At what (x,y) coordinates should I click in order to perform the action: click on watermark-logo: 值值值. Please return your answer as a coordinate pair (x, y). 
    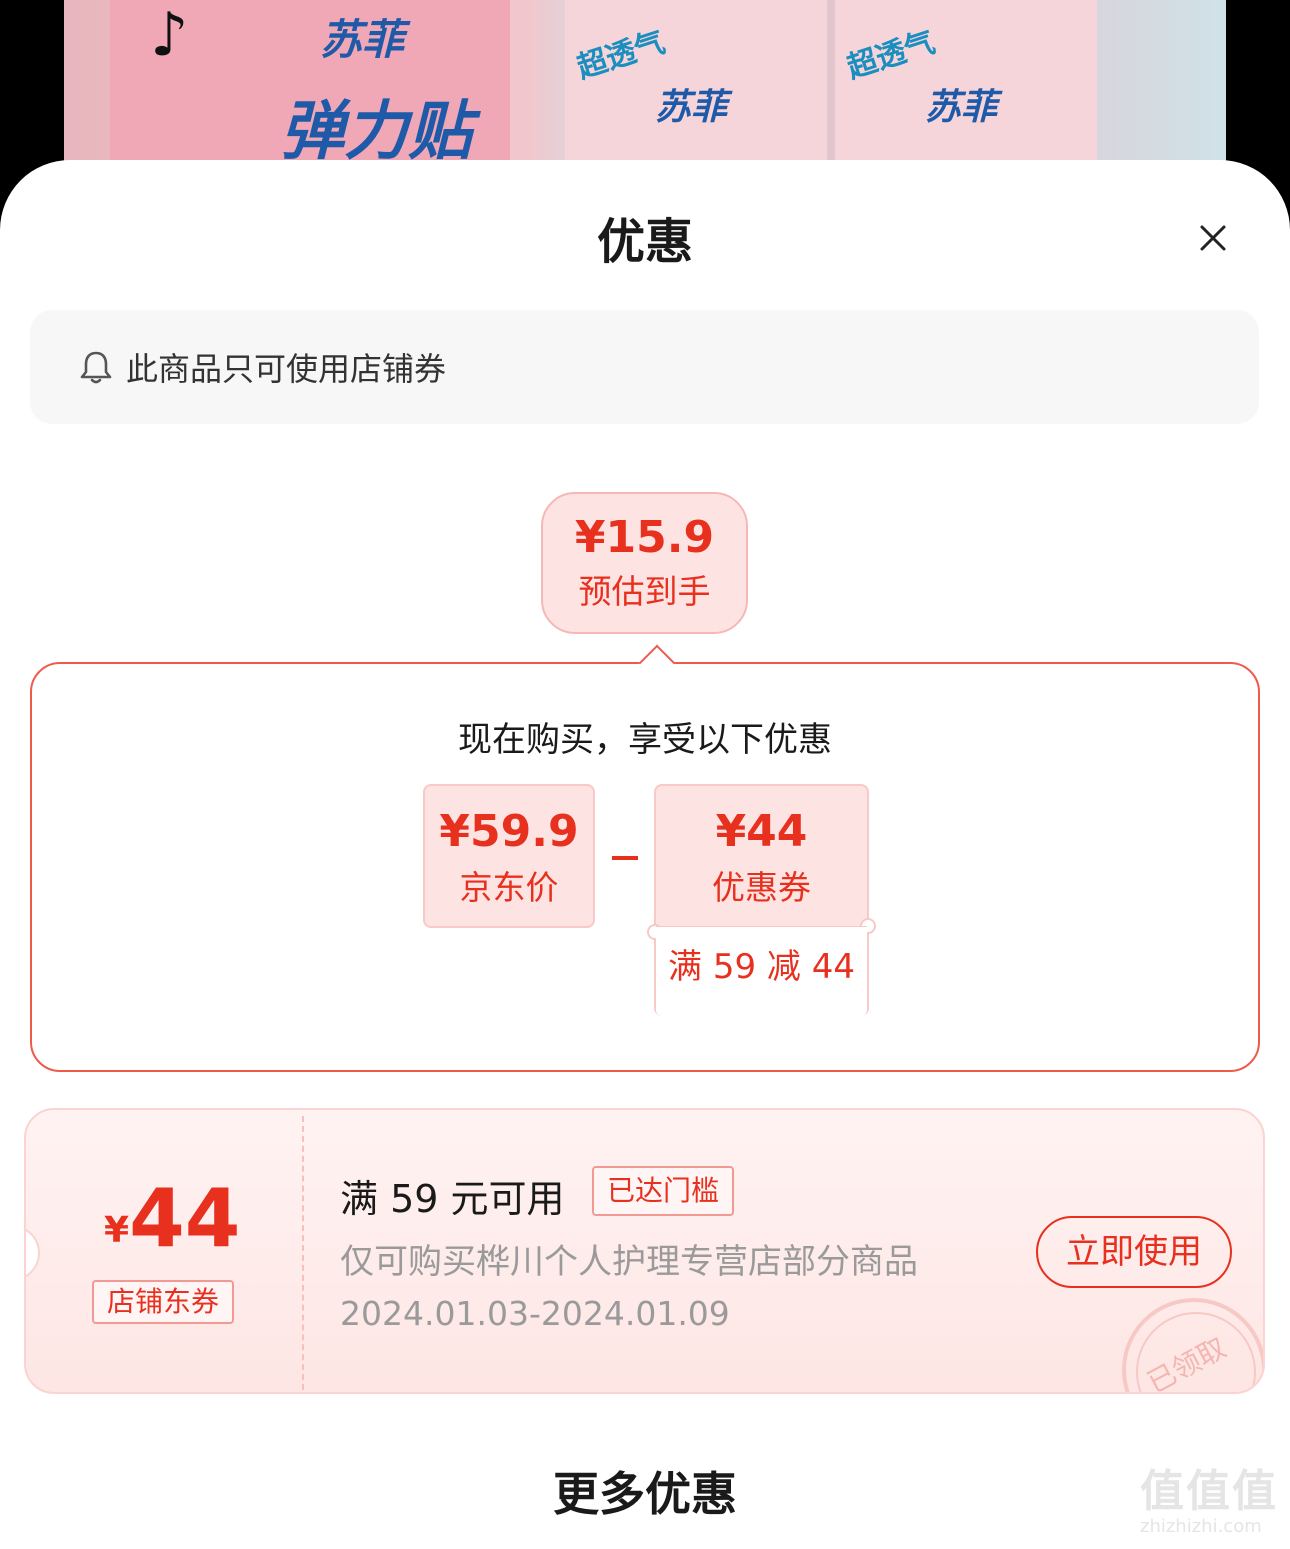
    Looking at the image, I should click on (1209, 1491).